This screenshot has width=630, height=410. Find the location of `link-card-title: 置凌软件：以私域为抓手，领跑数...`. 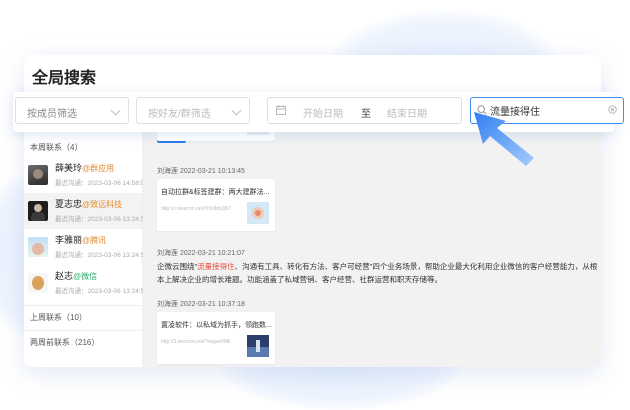

link-card-title: 置凌软件：以私域为抓手，领跑数... is located at coordinates (216, 325).